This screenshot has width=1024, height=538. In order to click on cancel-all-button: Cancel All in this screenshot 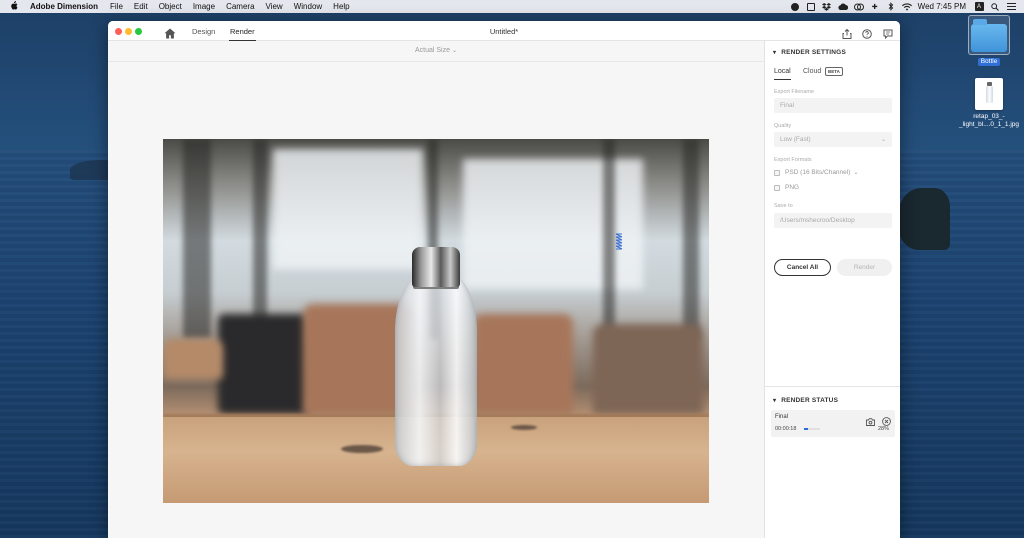, I will do `click(802, 267)`.